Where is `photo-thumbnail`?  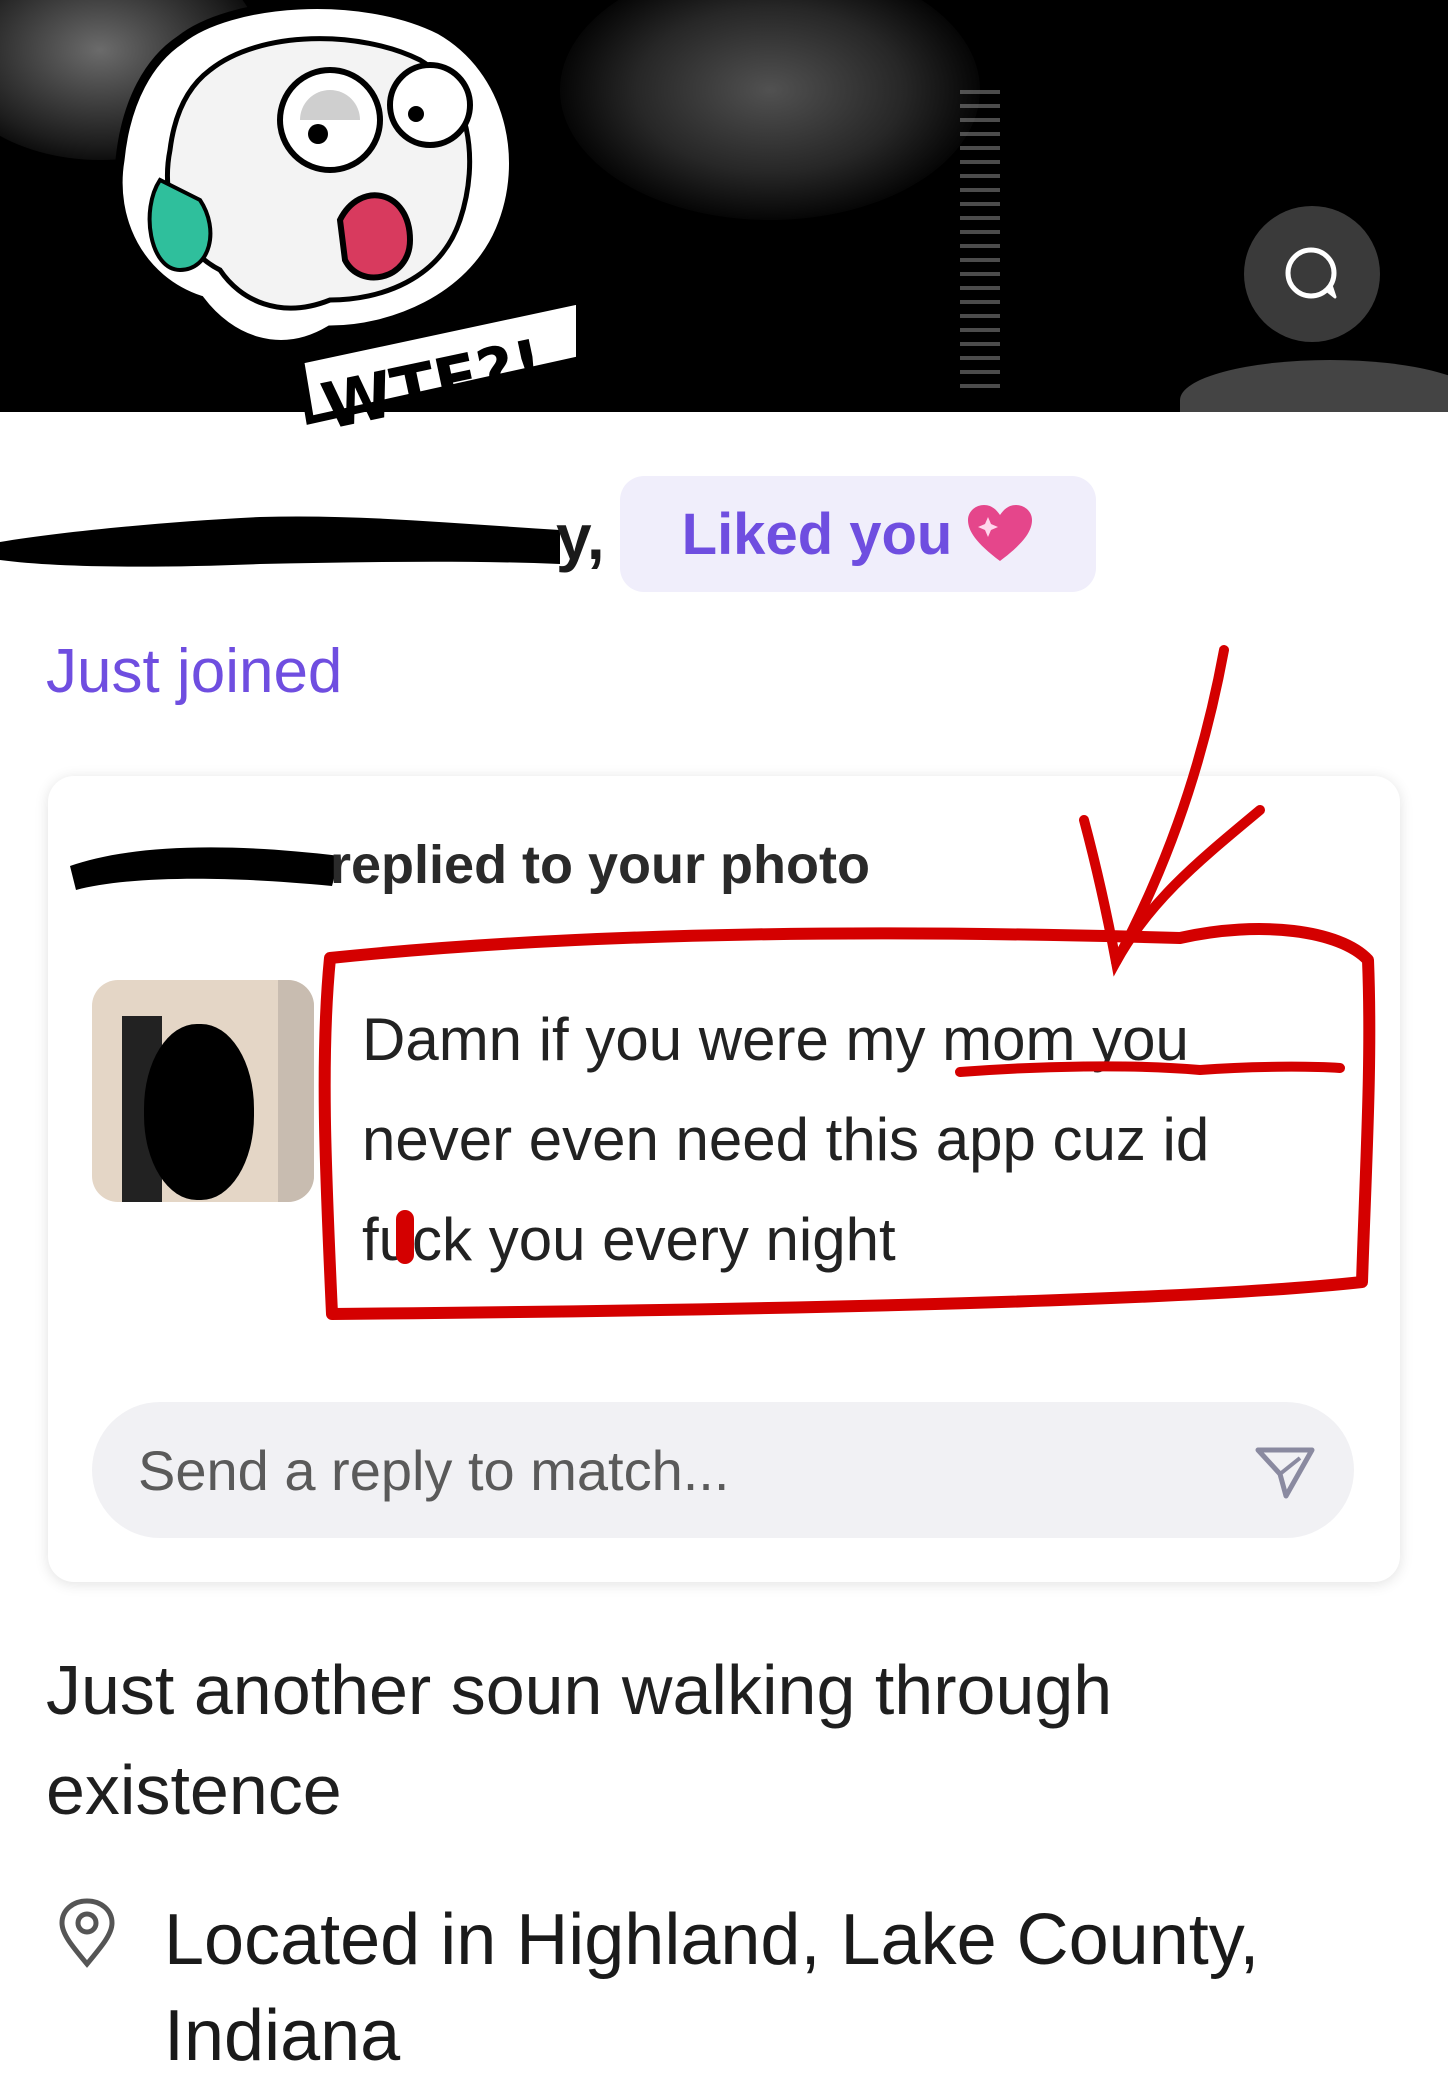 photo-thumbnail is located at coordinates (203, 1091).